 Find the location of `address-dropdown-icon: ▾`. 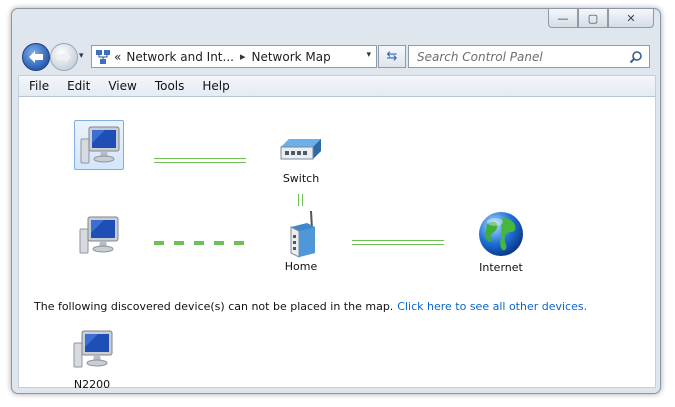

address-dropdown-icon: ▾ is located at coordinates (368, 55).